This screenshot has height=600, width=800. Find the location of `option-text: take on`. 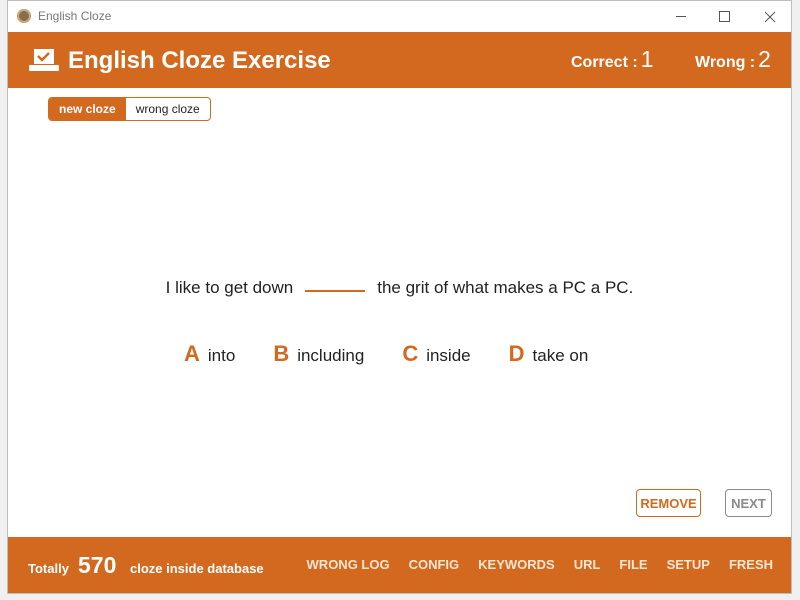

option-text: take on is located at coordinates (560, 355).